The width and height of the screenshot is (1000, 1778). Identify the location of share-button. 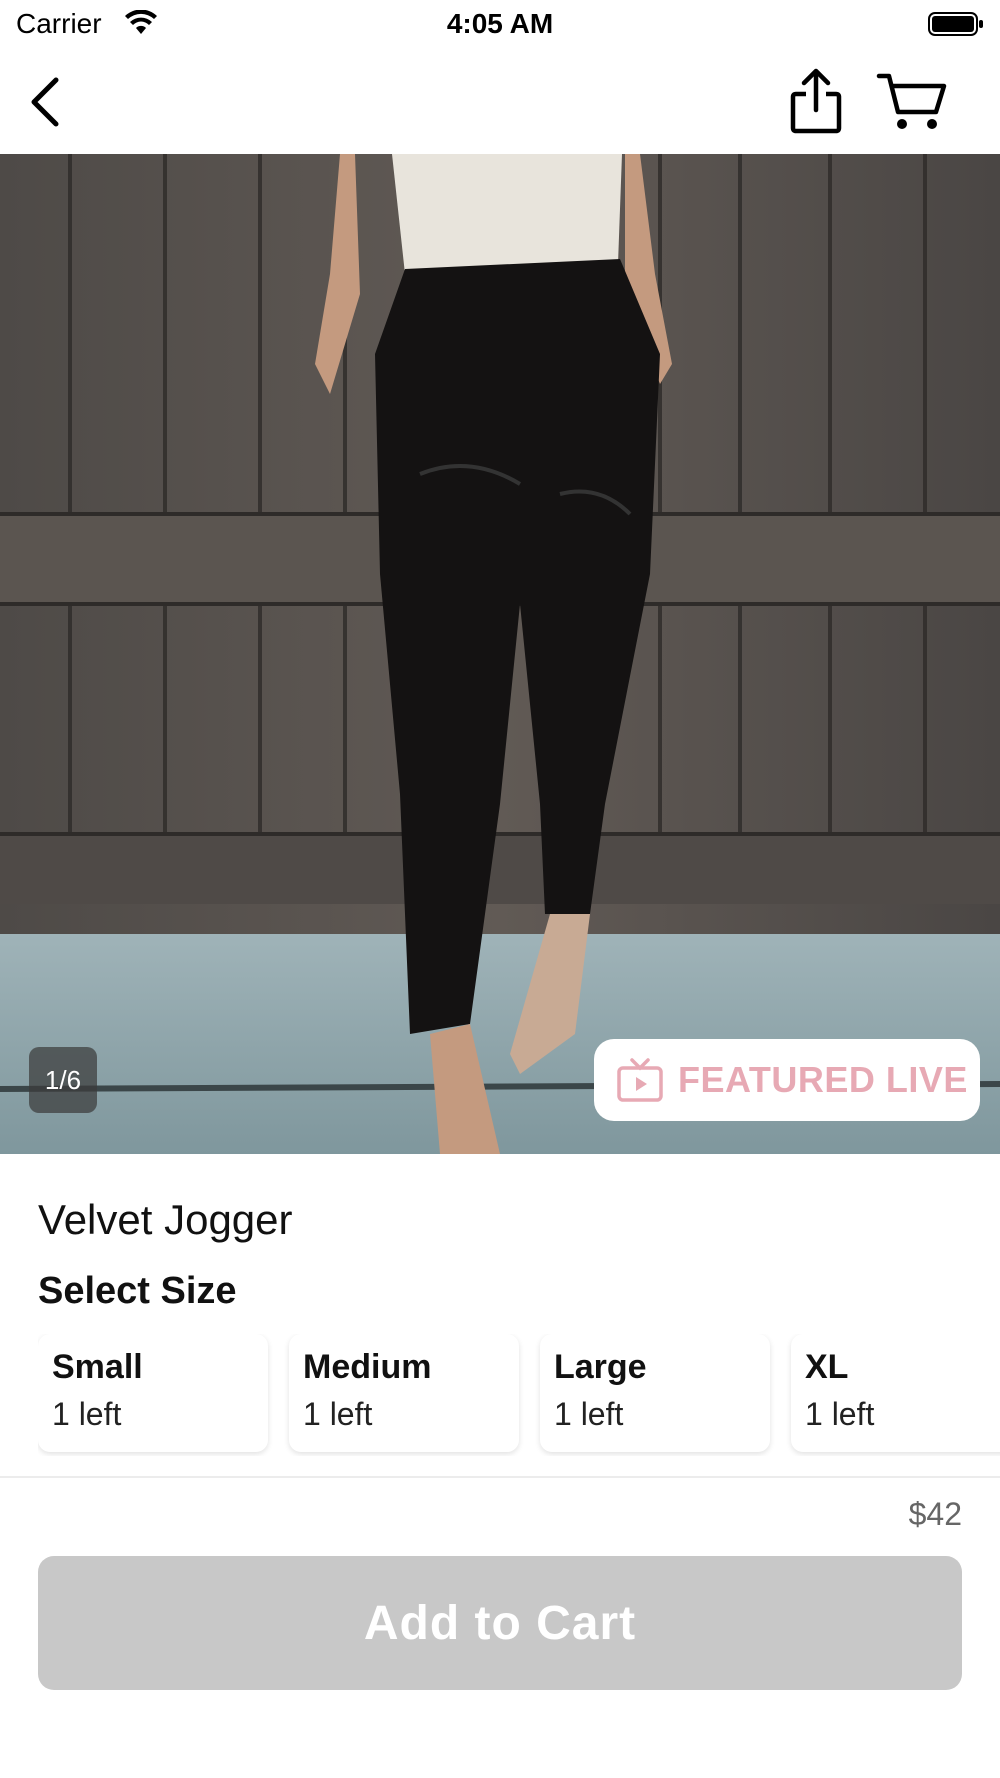
(816, 101).